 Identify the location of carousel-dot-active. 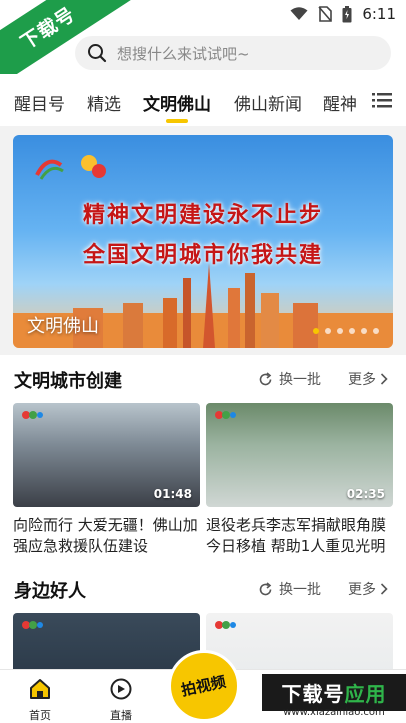
(316, 331).